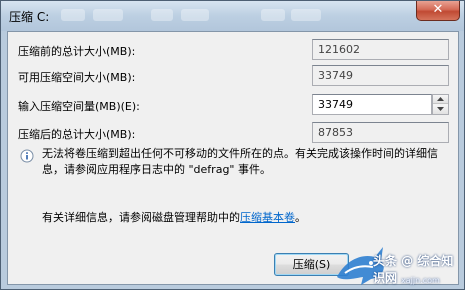  I want to click on shrink-amount-label: 输入压缩空间量(MB)(E):, so click(79, 106).